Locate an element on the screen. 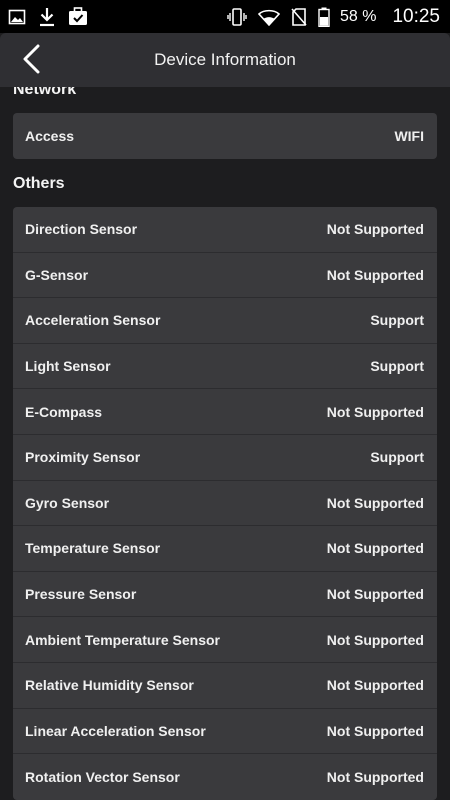 Image resolution: width=450 pixels, height=800 pixels. section-header-others: Others is located at coordinates (39, 183).